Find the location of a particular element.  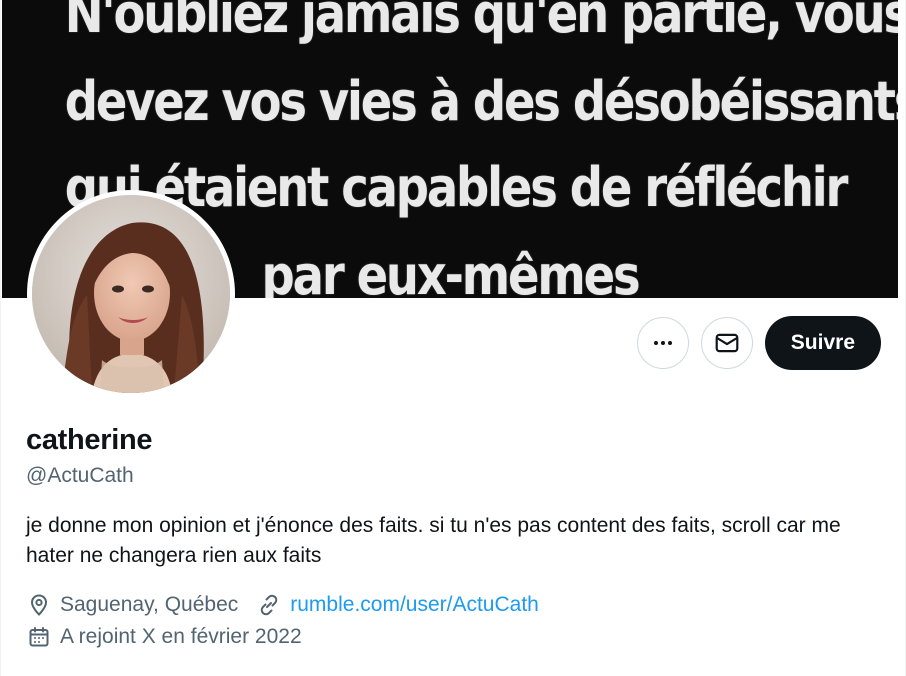

profile-actions: Suivre is located at coordinates (758, 343).